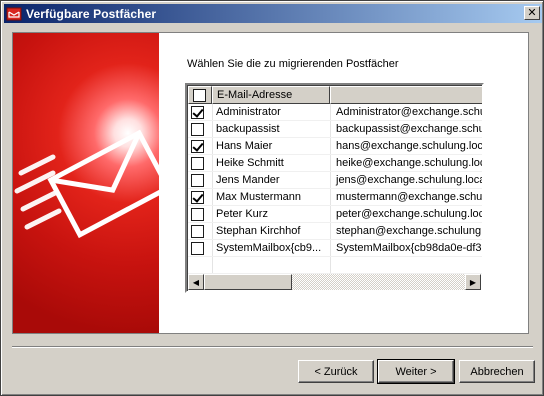 Image resolution: width=544 pixels, height=396 pixels. I want to click on mailbox-address: SystemMailbox{cb98da0e-df38-, so click(409, 248).